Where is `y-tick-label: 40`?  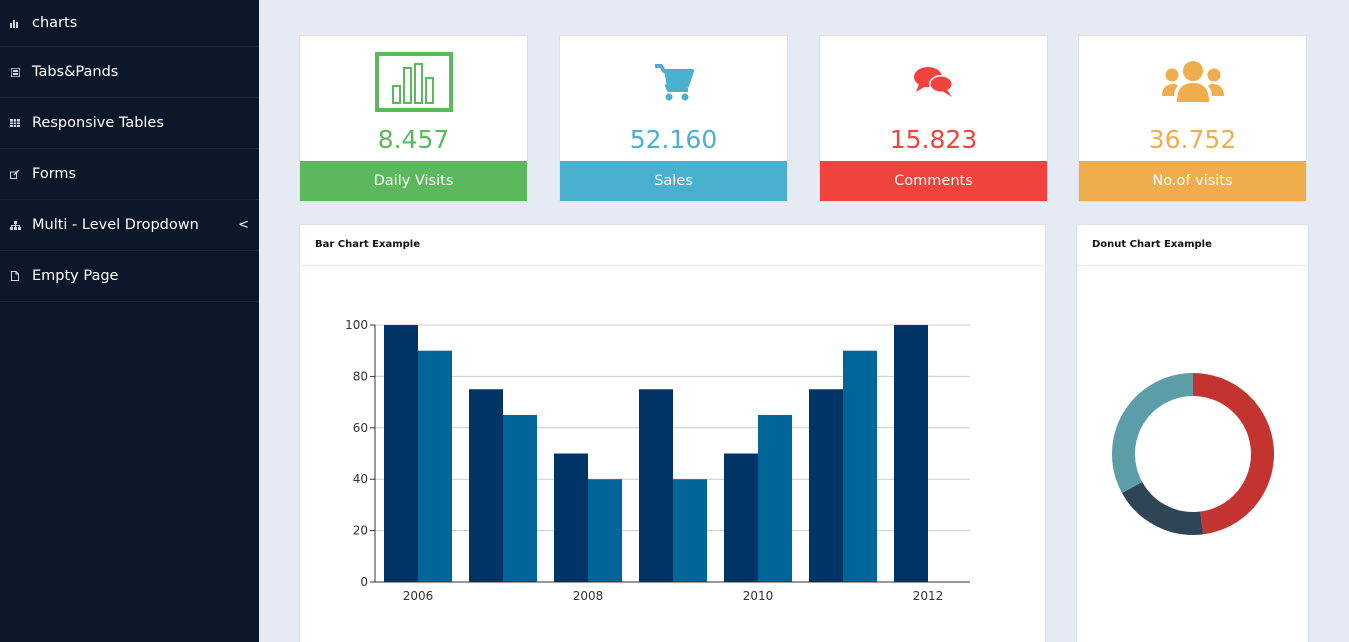
y-tick-label: 40 is located at coordinates (360, 479).